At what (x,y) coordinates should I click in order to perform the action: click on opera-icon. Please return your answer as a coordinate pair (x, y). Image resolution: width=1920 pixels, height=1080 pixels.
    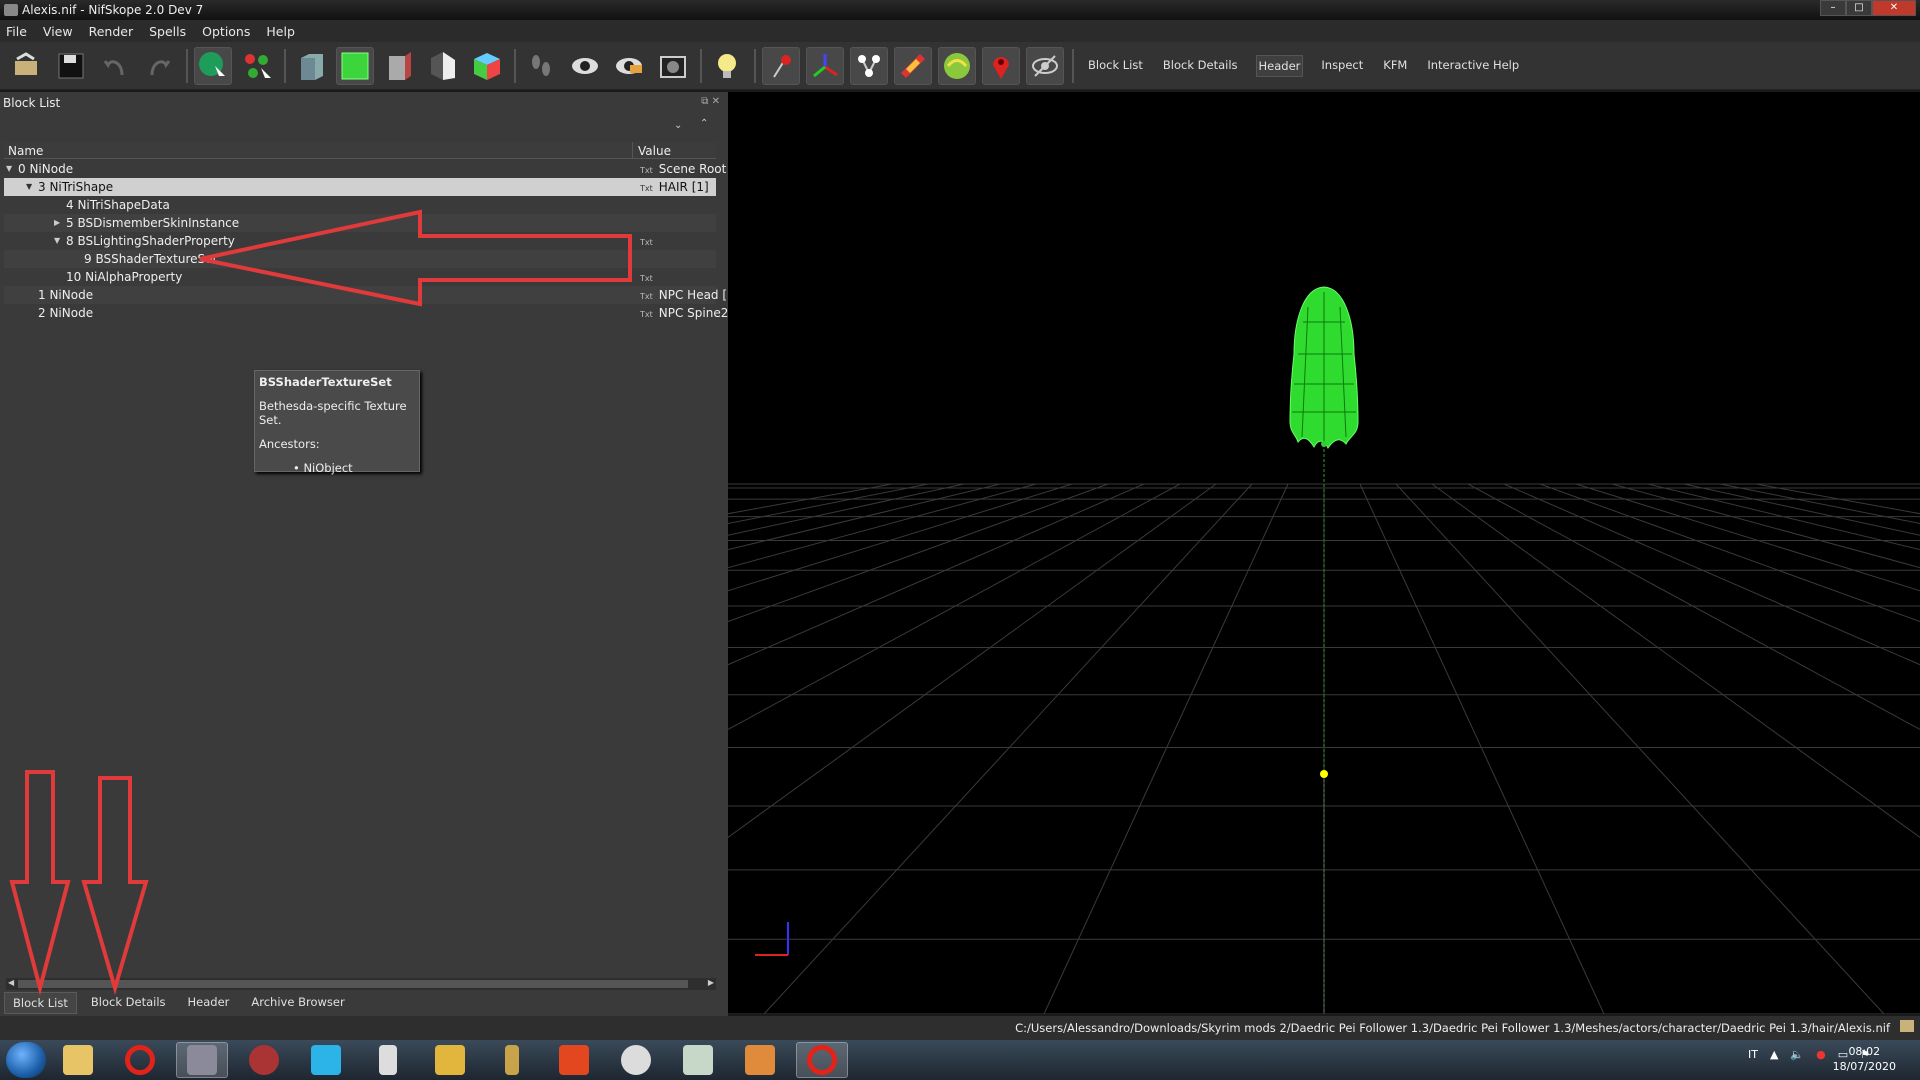
    Looking at the image, I should click on (140, 1060).